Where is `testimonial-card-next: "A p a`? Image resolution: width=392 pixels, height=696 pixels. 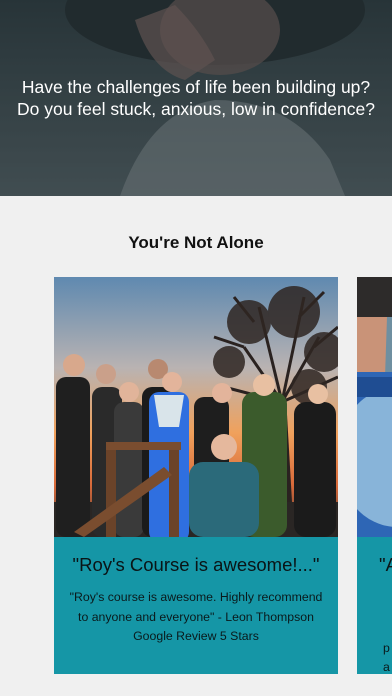 testimonial-card-next: "A p a is located at coordinates (374, 475).